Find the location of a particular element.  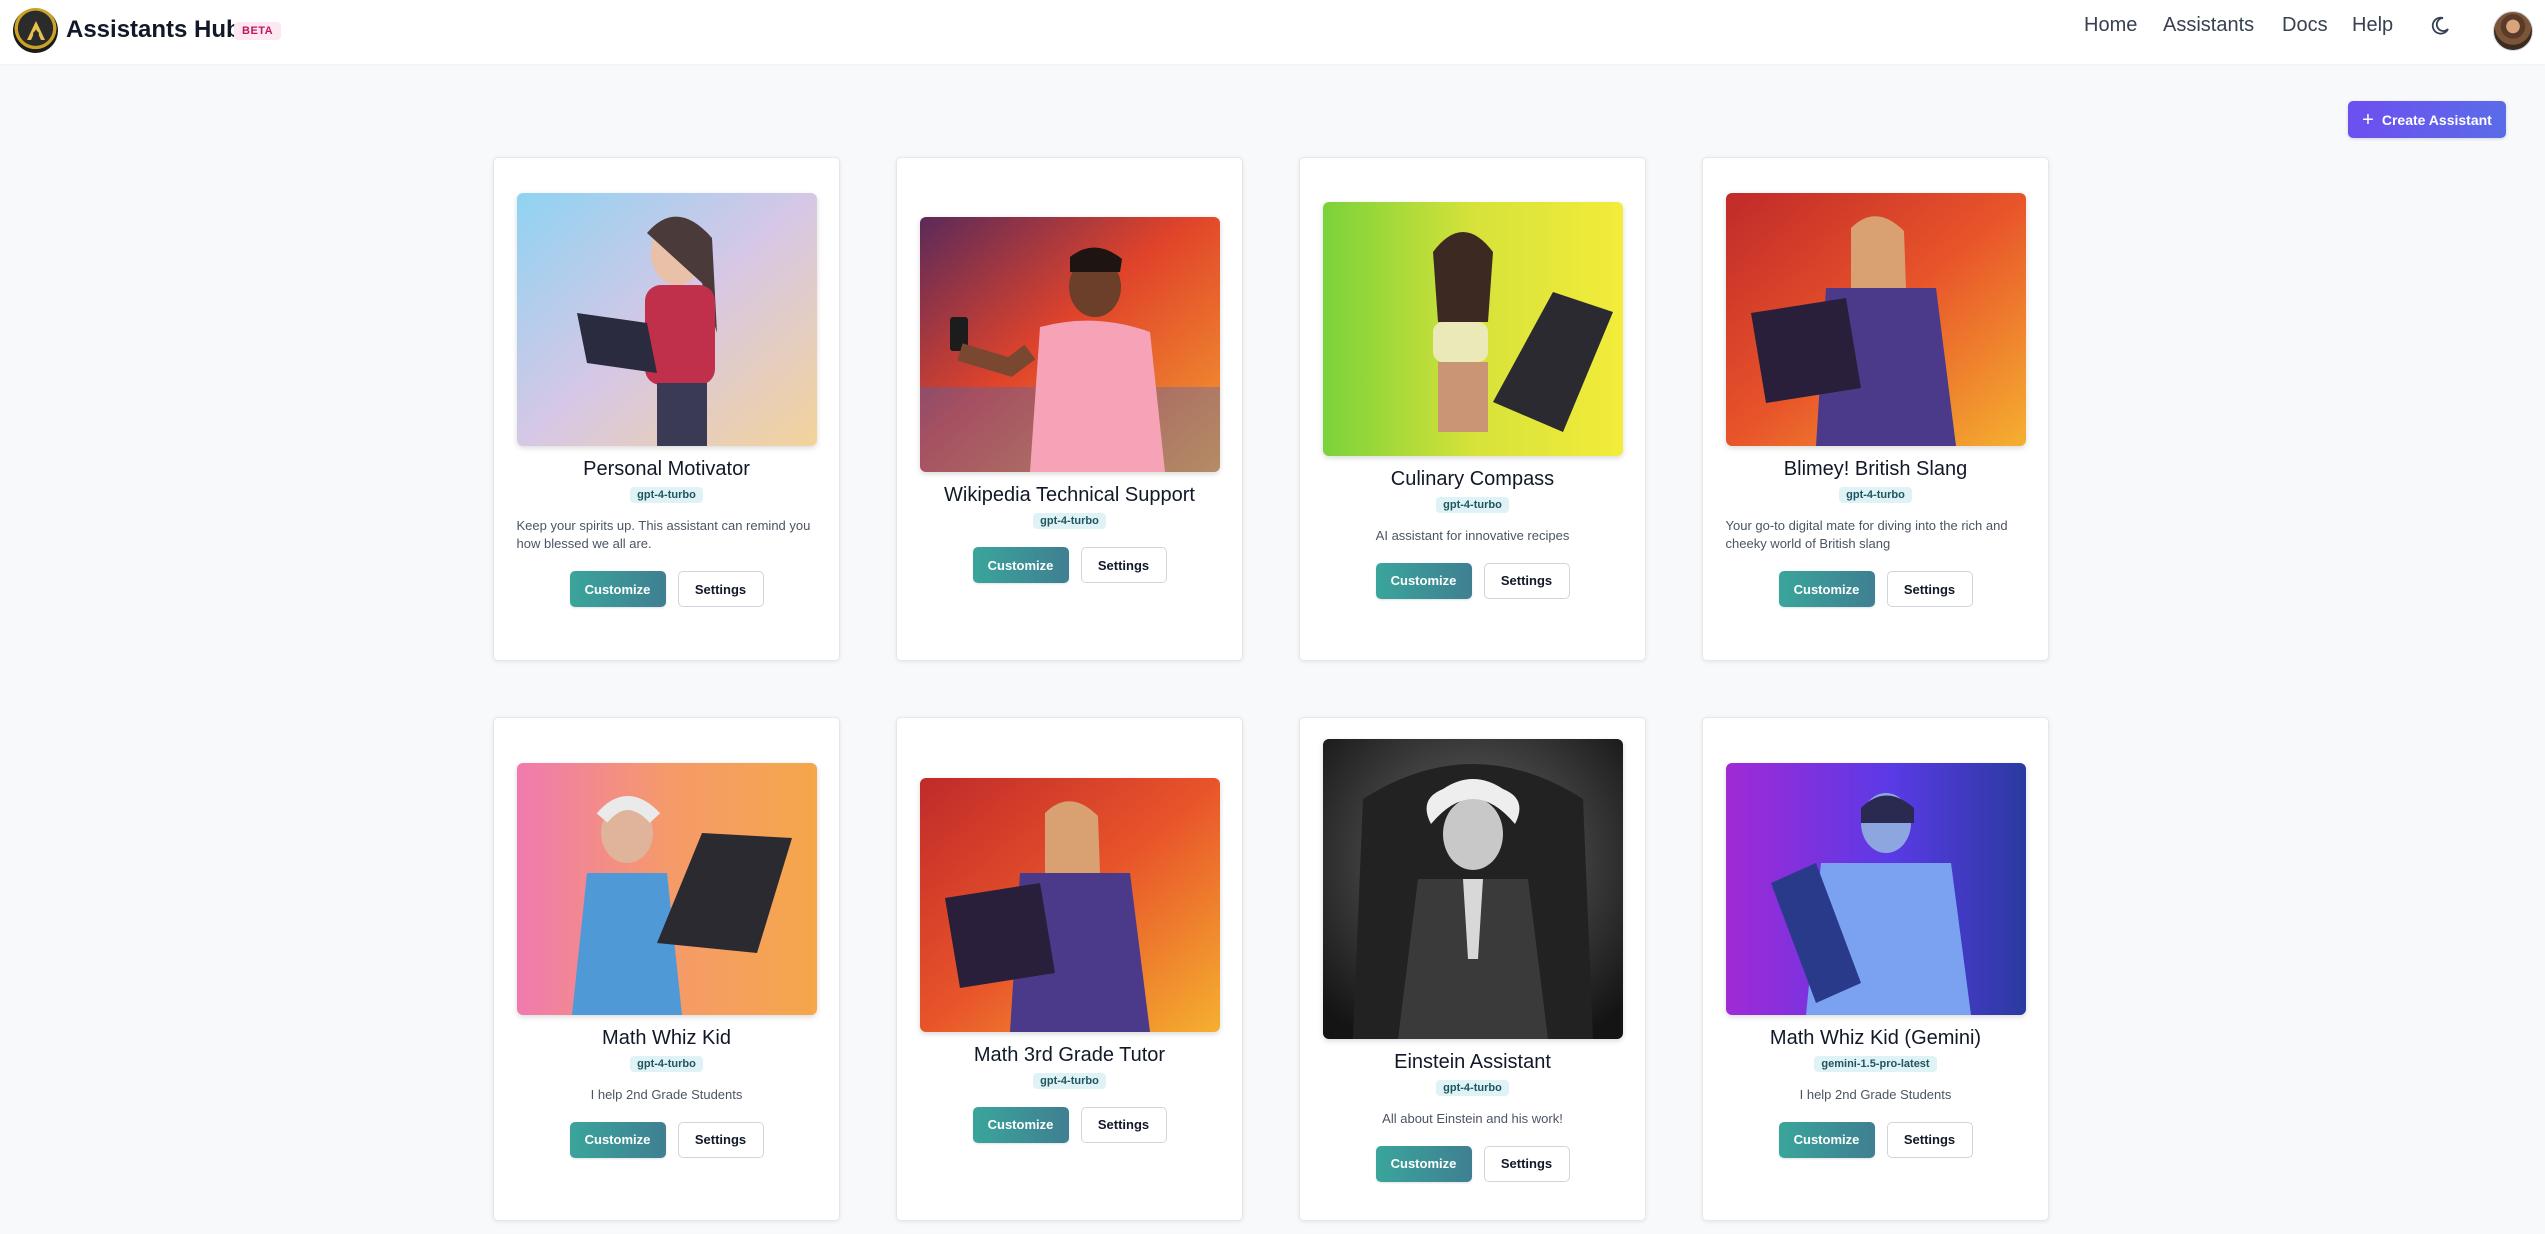

assistant-title: Math 3rd Grade Tutor is located at coordinates (1069, 1054).